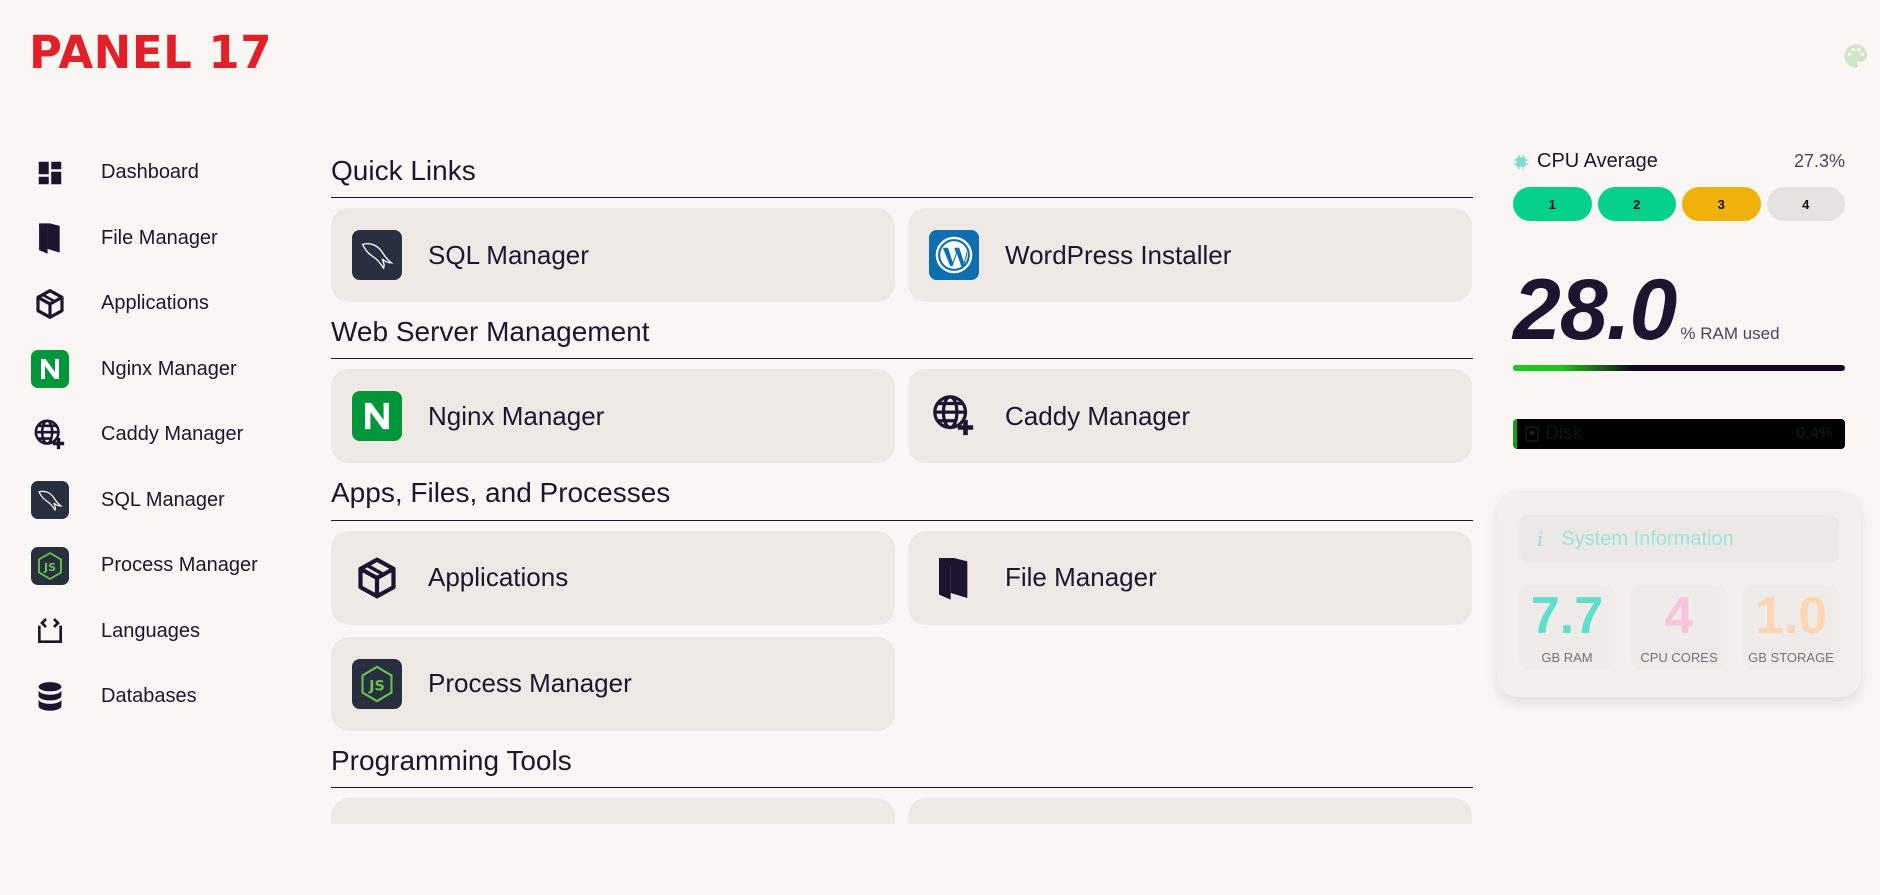 The image size is (1880, 895). I want to click on stat-value: 4, so click(1679, 615).